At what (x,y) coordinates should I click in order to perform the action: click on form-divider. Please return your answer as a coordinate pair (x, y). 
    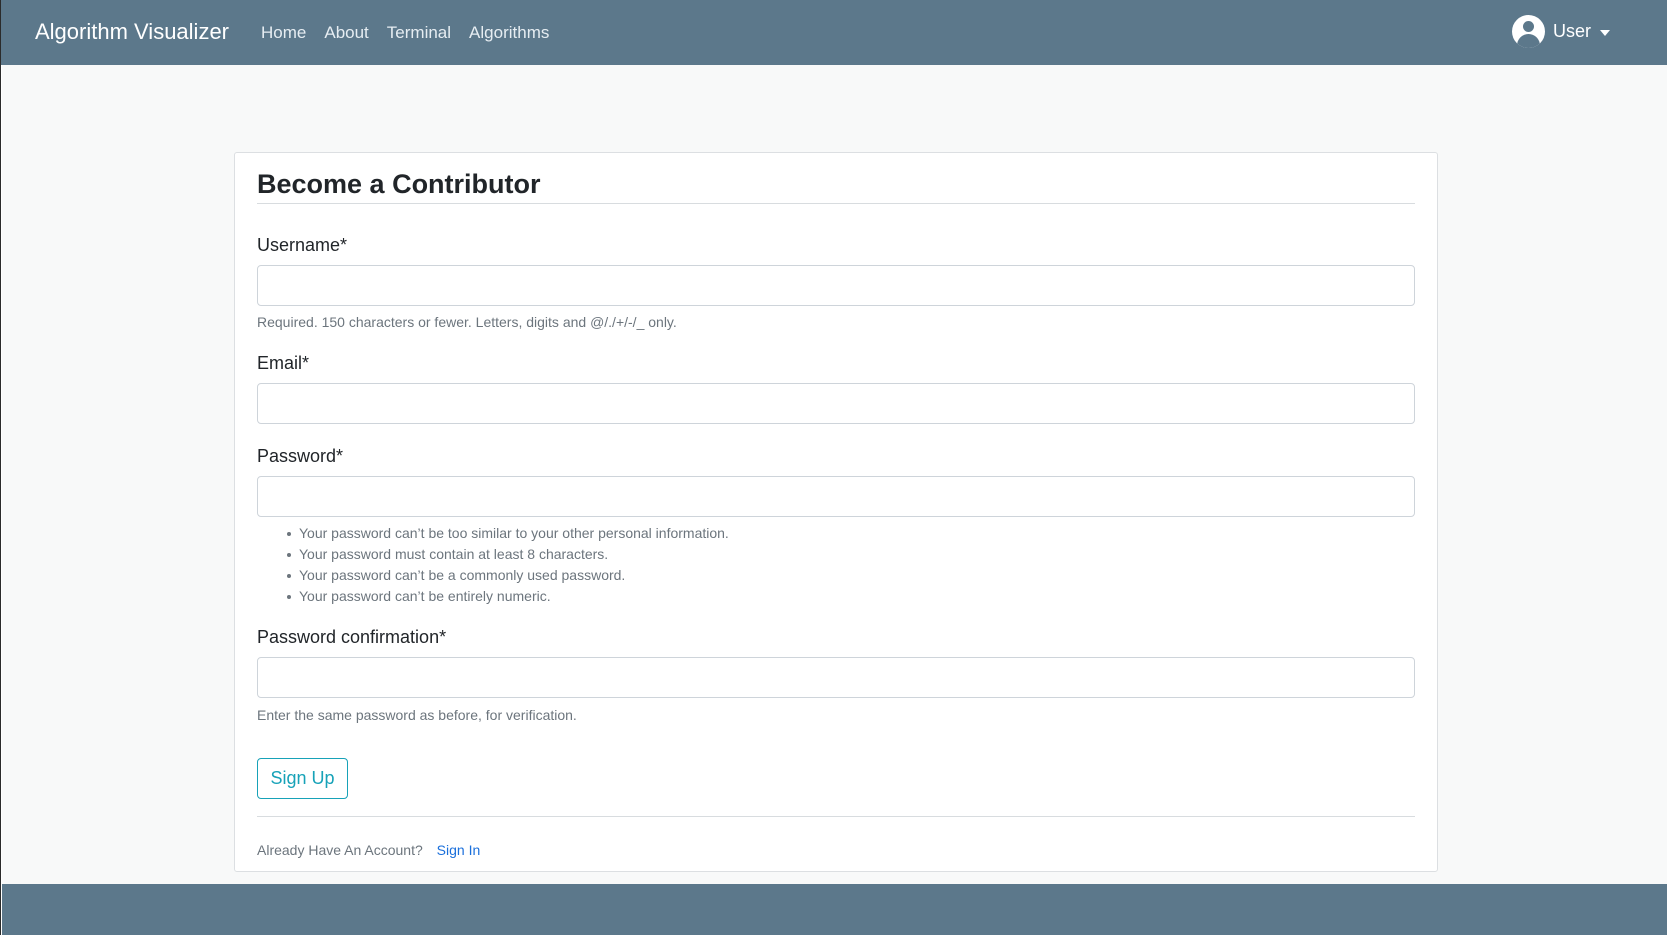
    Looking at the image, I should click on (836, 816).